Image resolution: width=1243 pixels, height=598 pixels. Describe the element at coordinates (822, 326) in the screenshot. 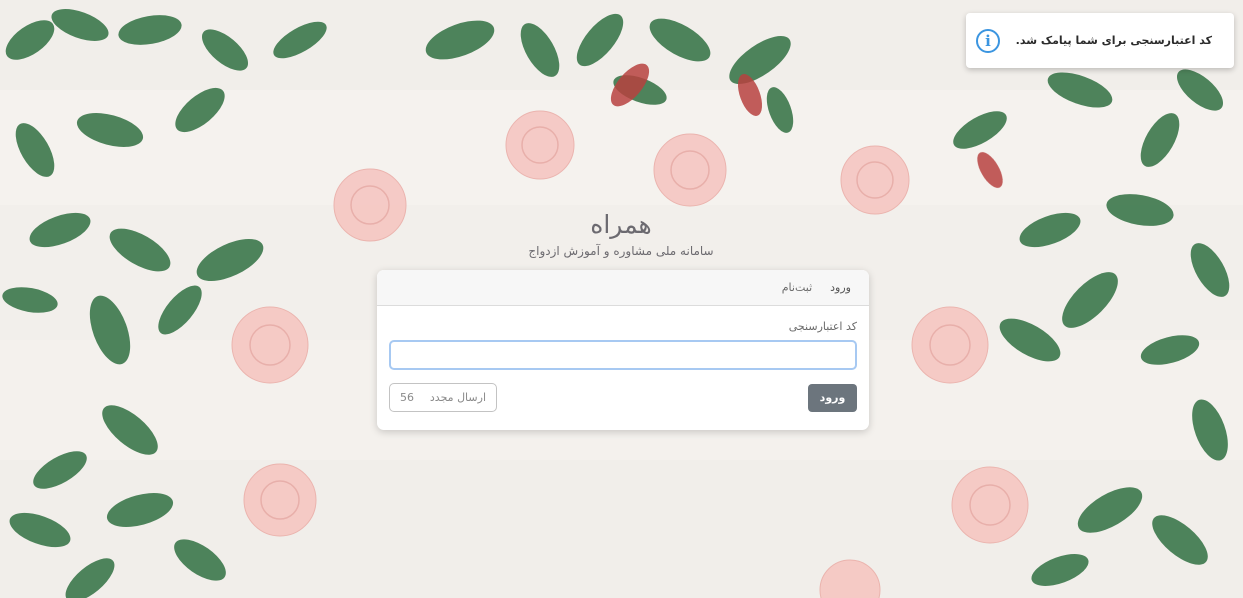

I see `verification-code-label: کد اعتبارسنجی` at that location.